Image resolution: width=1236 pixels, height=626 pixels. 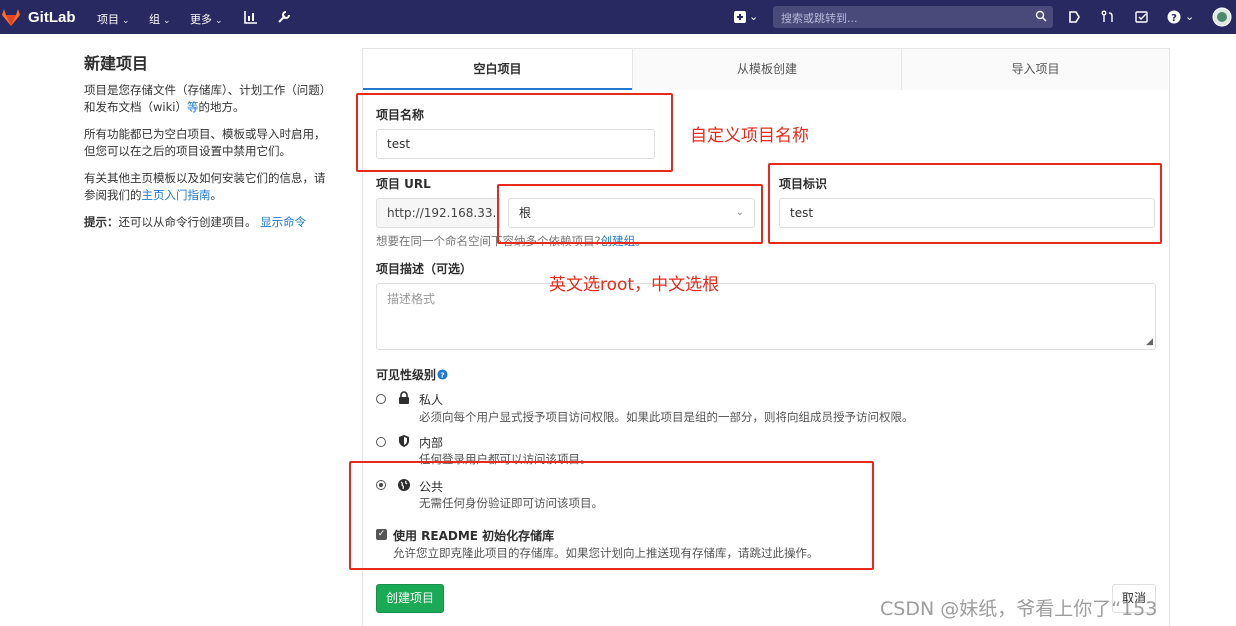 What do you see at coordinates (283, 222) in the screenshot?
I see `show-command-link: 显示命令` at bounding box center [283, 222].